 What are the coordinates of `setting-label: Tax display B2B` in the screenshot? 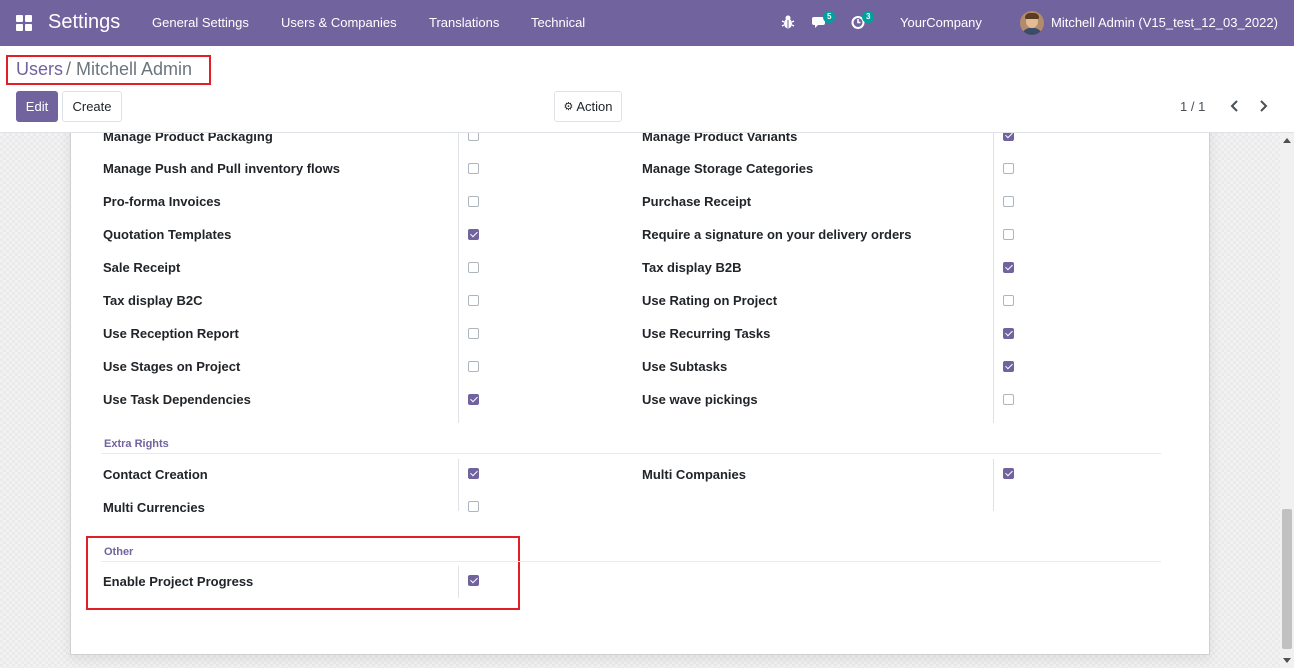 It's located at (692, 267).